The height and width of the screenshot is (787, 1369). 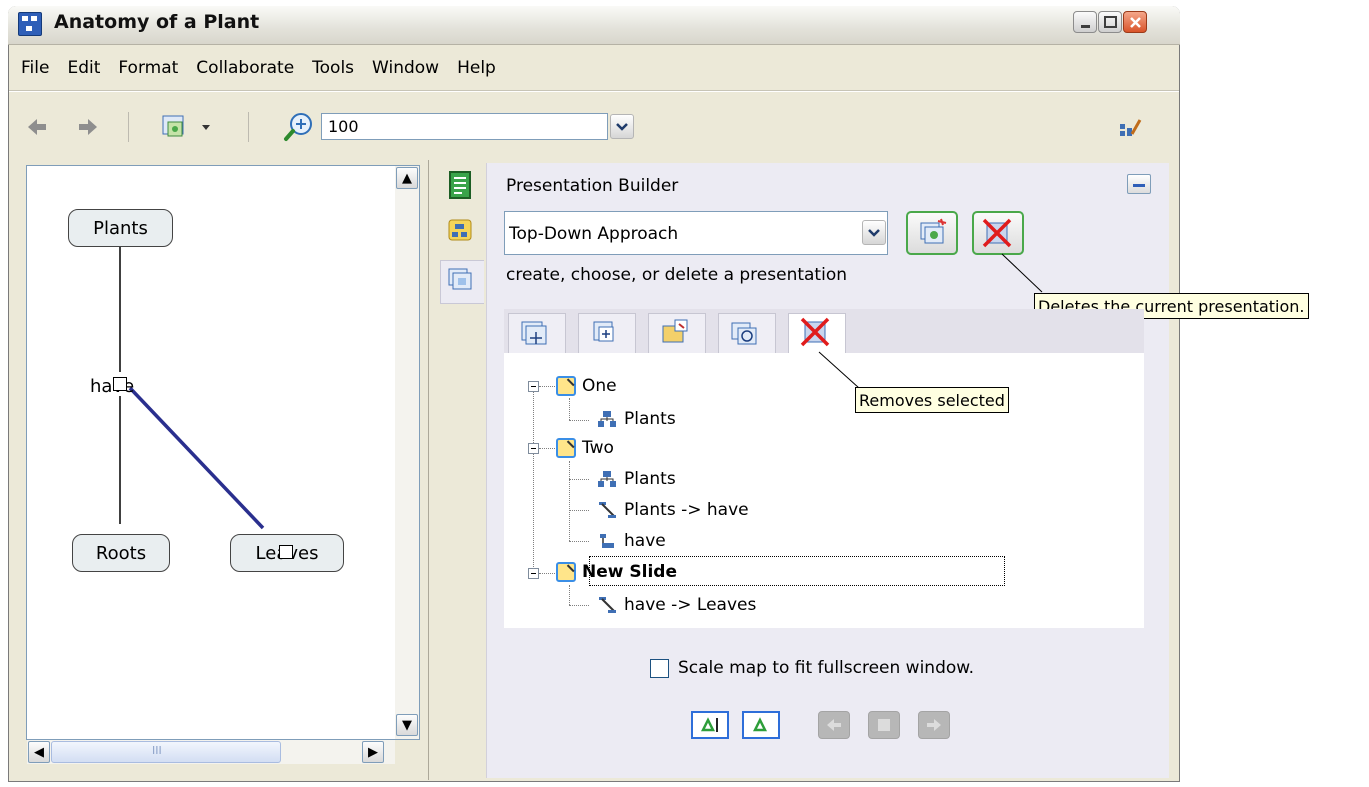 What do you see at coordinates (121, 553) in the screenshot?
I see `concept-node-roots: Roots` at bounding box center [121, 553].